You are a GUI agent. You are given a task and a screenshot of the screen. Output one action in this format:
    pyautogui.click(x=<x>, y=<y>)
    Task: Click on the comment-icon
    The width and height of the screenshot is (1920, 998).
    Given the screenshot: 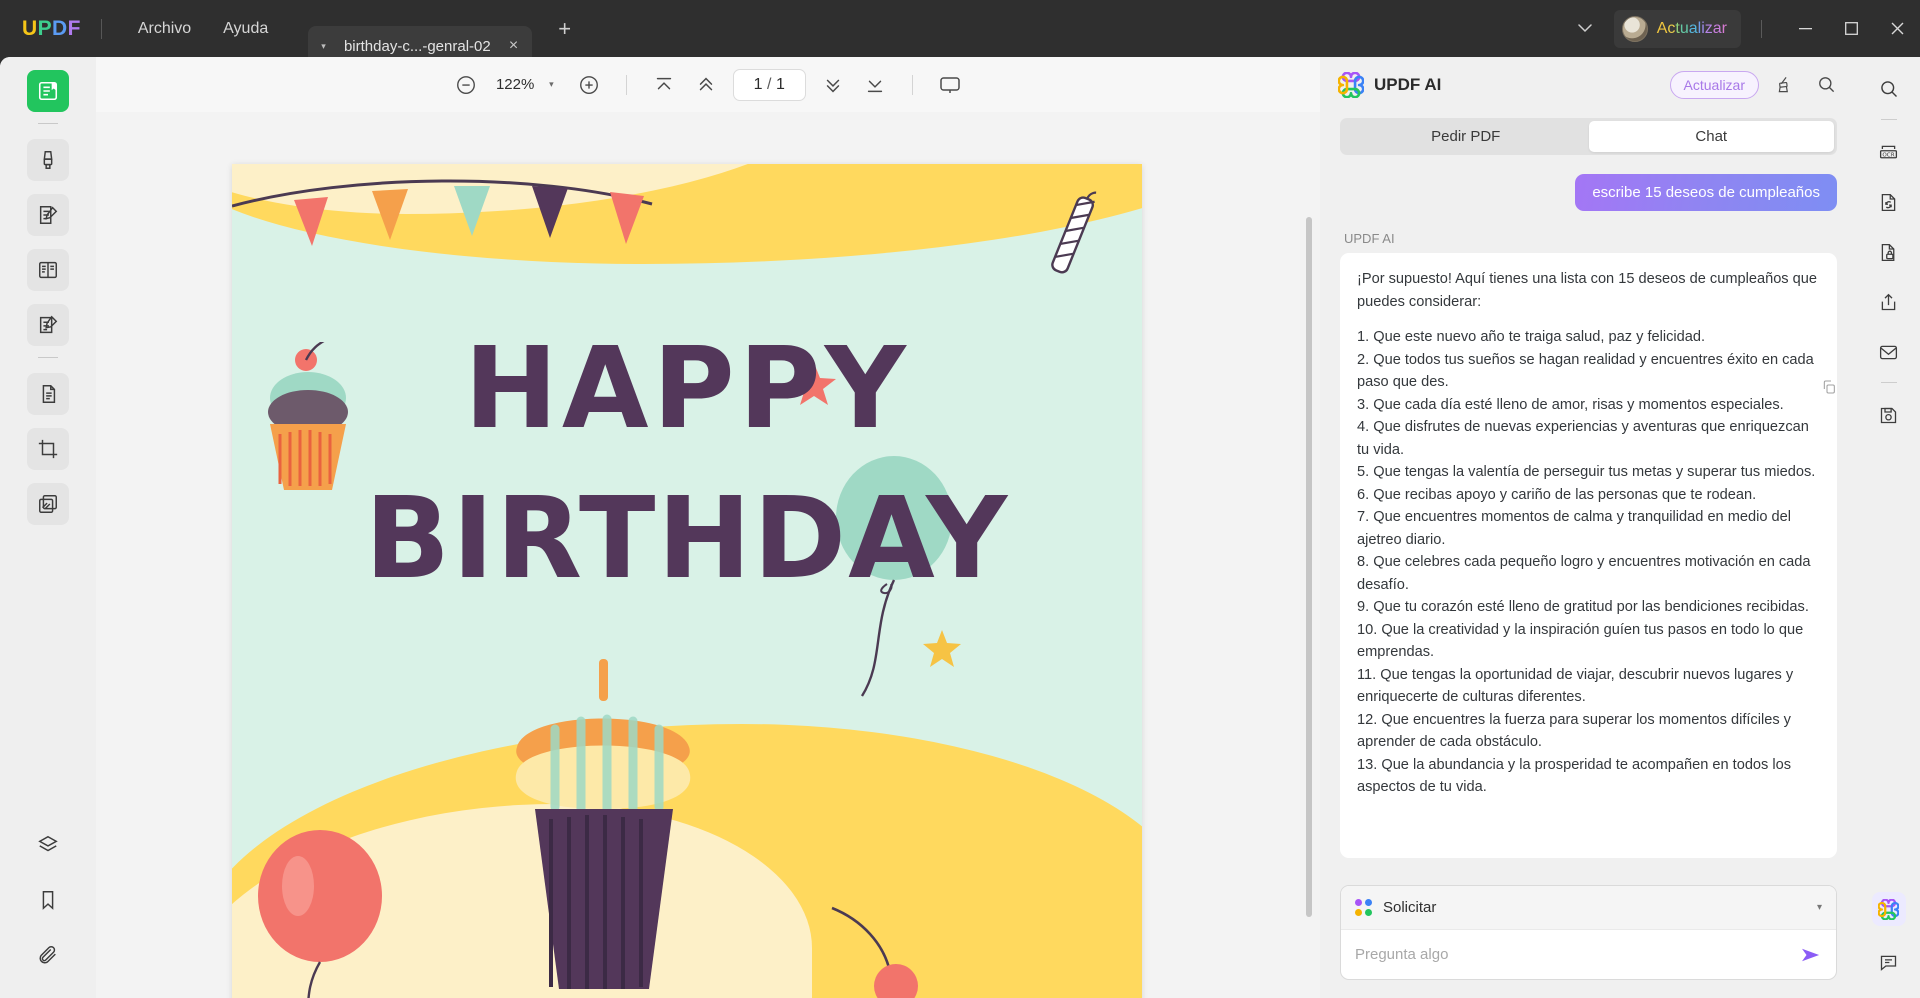 What is the action you would take?
    pyautogui.click(x=1889, y=962)
    